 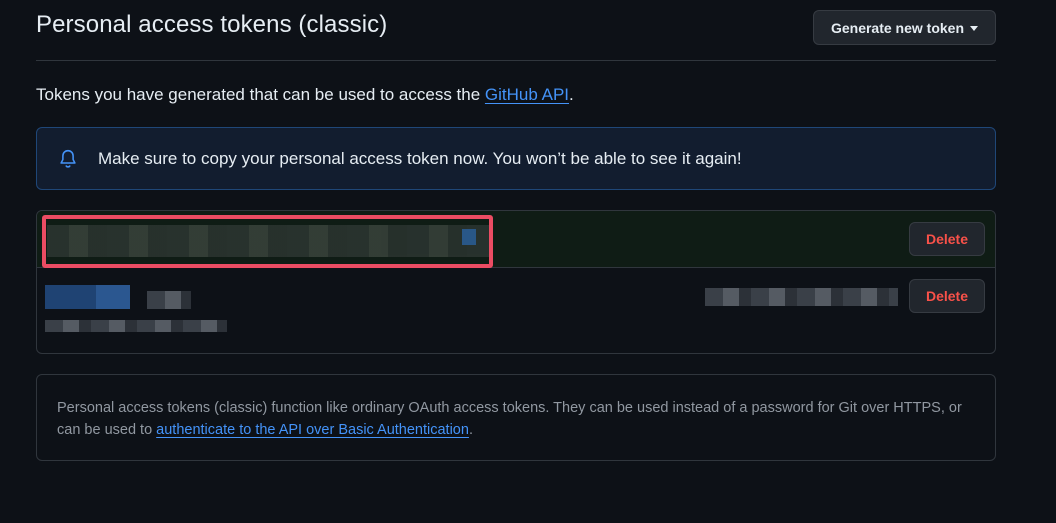 I want to click on token-row-existing: Delete, so click(x=516, y=310).